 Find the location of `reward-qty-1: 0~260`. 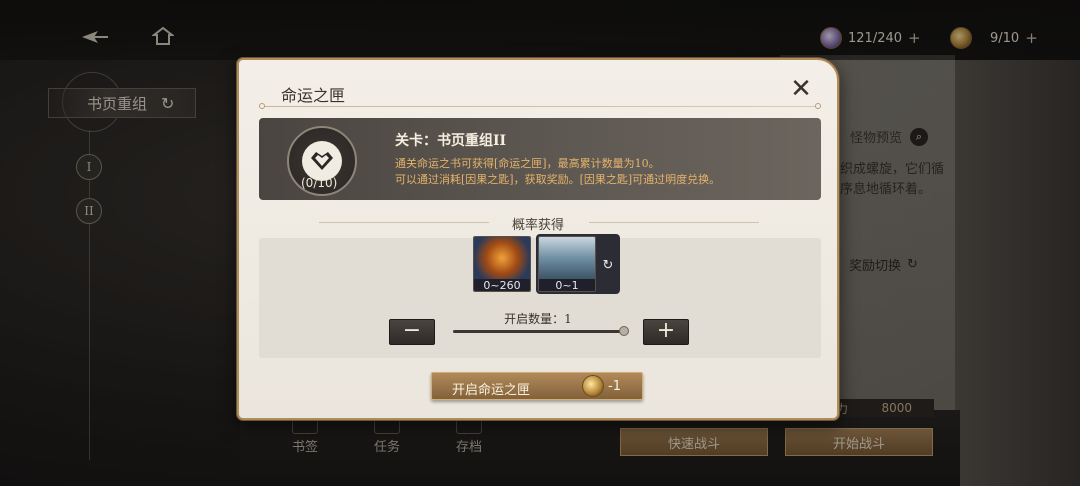

reward-qty-1: 0~260 is located at coordinates (502, 285).